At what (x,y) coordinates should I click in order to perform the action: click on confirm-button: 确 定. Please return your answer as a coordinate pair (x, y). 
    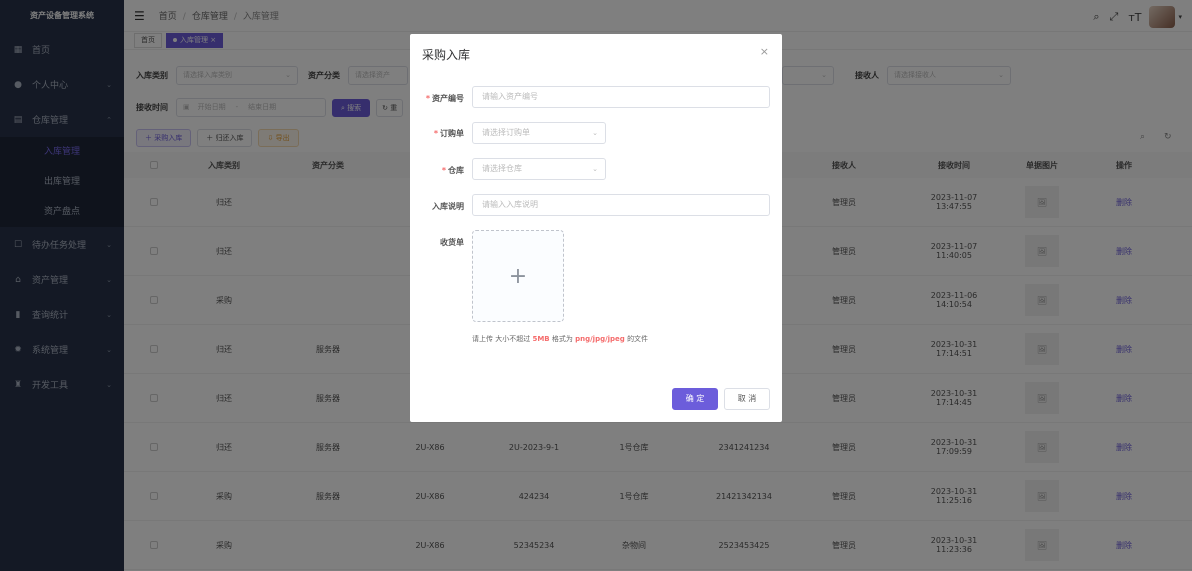
    Looking at the image, I should click on (695, 399).